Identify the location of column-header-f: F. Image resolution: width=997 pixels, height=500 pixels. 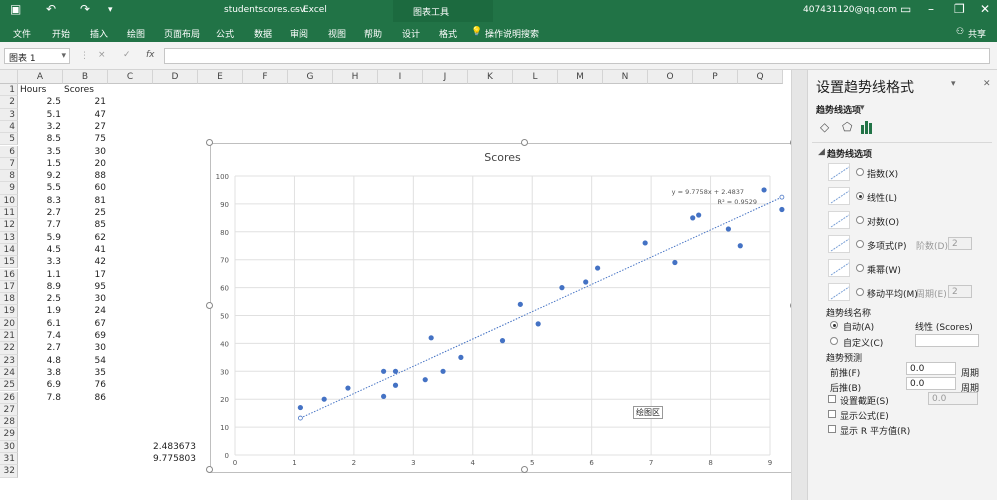
(265, 77).